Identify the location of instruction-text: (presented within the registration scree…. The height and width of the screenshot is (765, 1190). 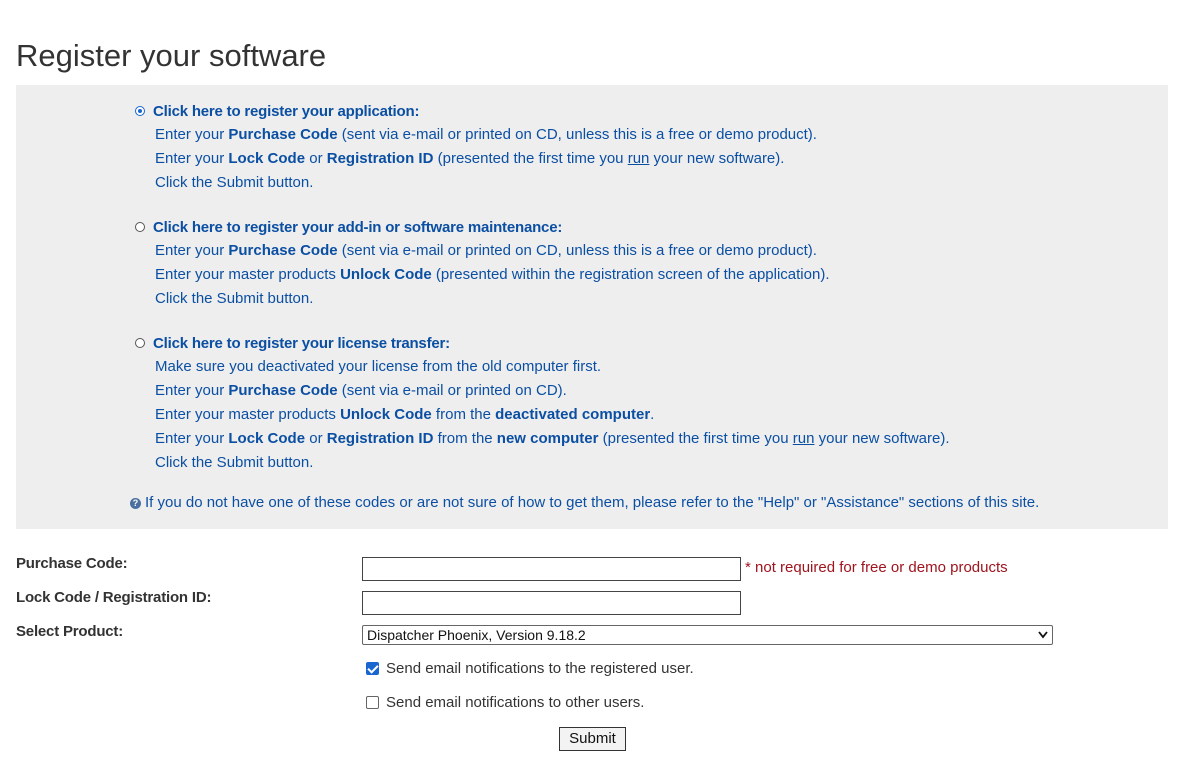
(630, 274).